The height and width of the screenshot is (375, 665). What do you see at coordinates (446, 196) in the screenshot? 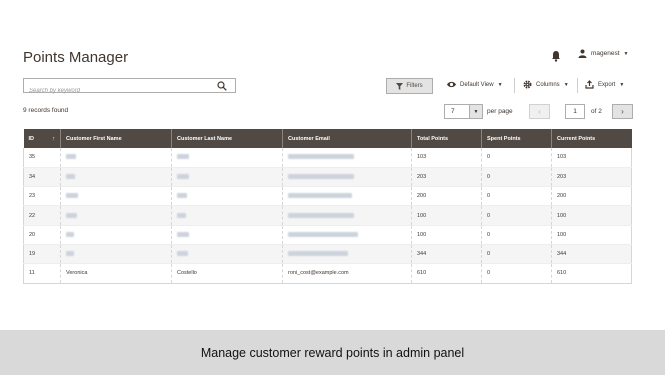
I see `cell-total-points: 200` at bounding box center [446, 196].